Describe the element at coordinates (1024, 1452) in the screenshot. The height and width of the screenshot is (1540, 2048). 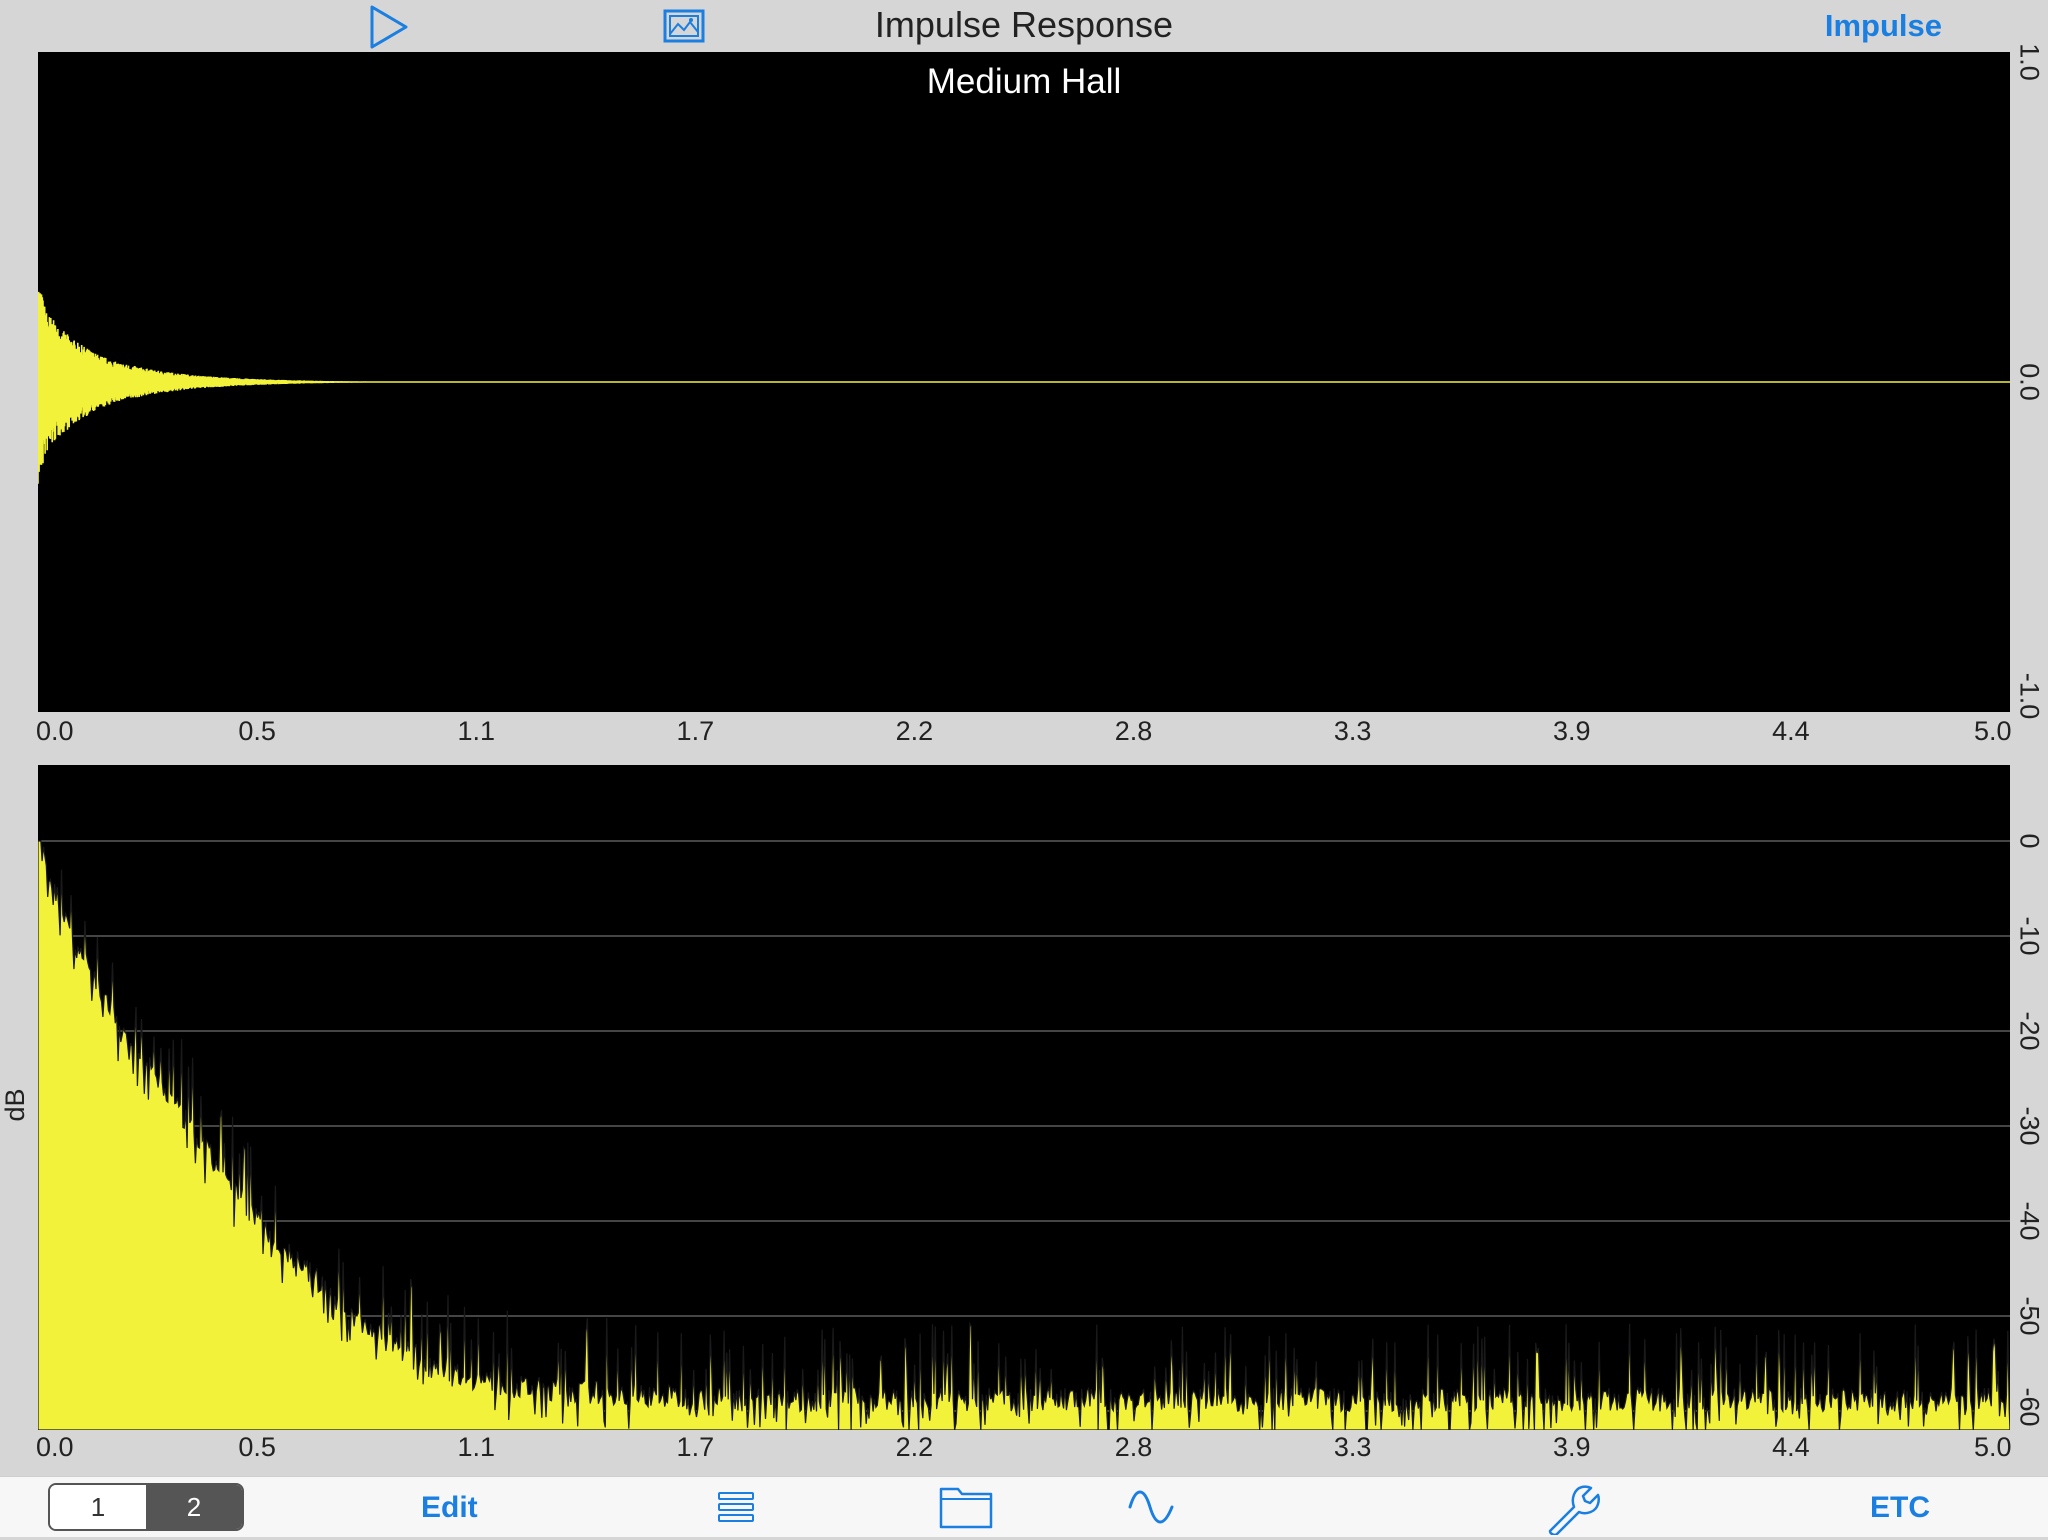
I see `bottom-x-axis: 0.0 0.5 1.1 1.7 2.2 2.8 3.3 3.9 4.4 5.0` at that location.